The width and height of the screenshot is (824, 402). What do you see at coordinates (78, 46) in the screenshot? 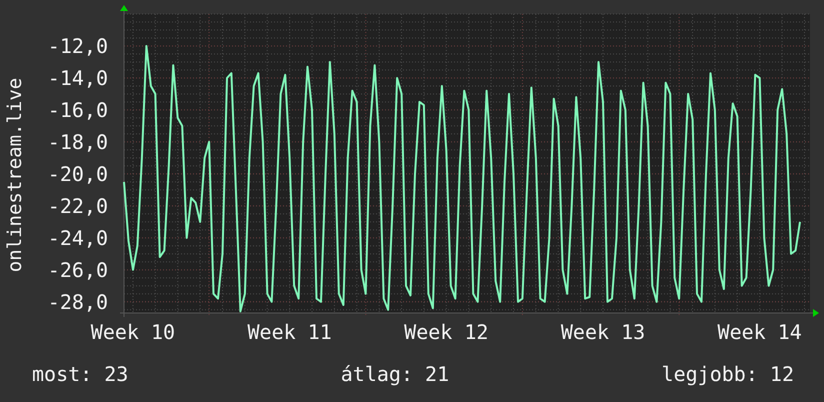
I see `y-tick-label: -12,0` at bounding box center [78, 46].